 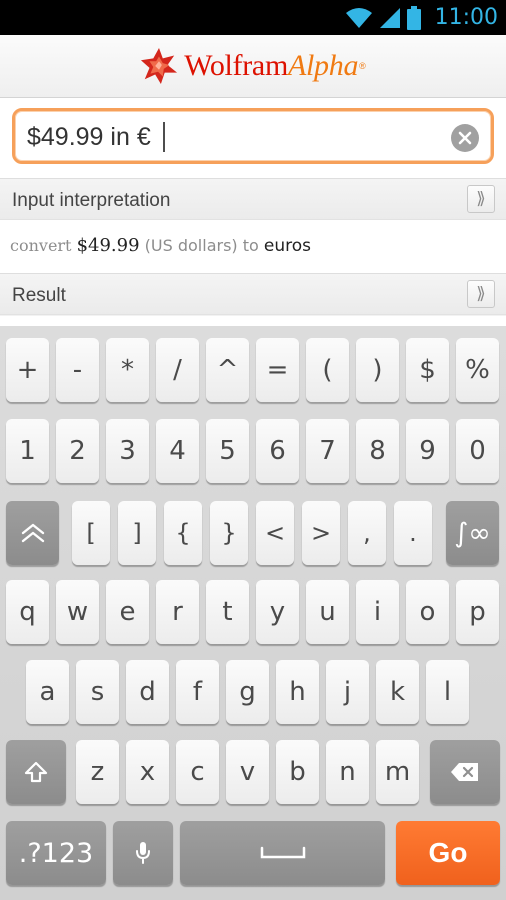 I want to click on backspace-icon, so click(x=464, y=772).